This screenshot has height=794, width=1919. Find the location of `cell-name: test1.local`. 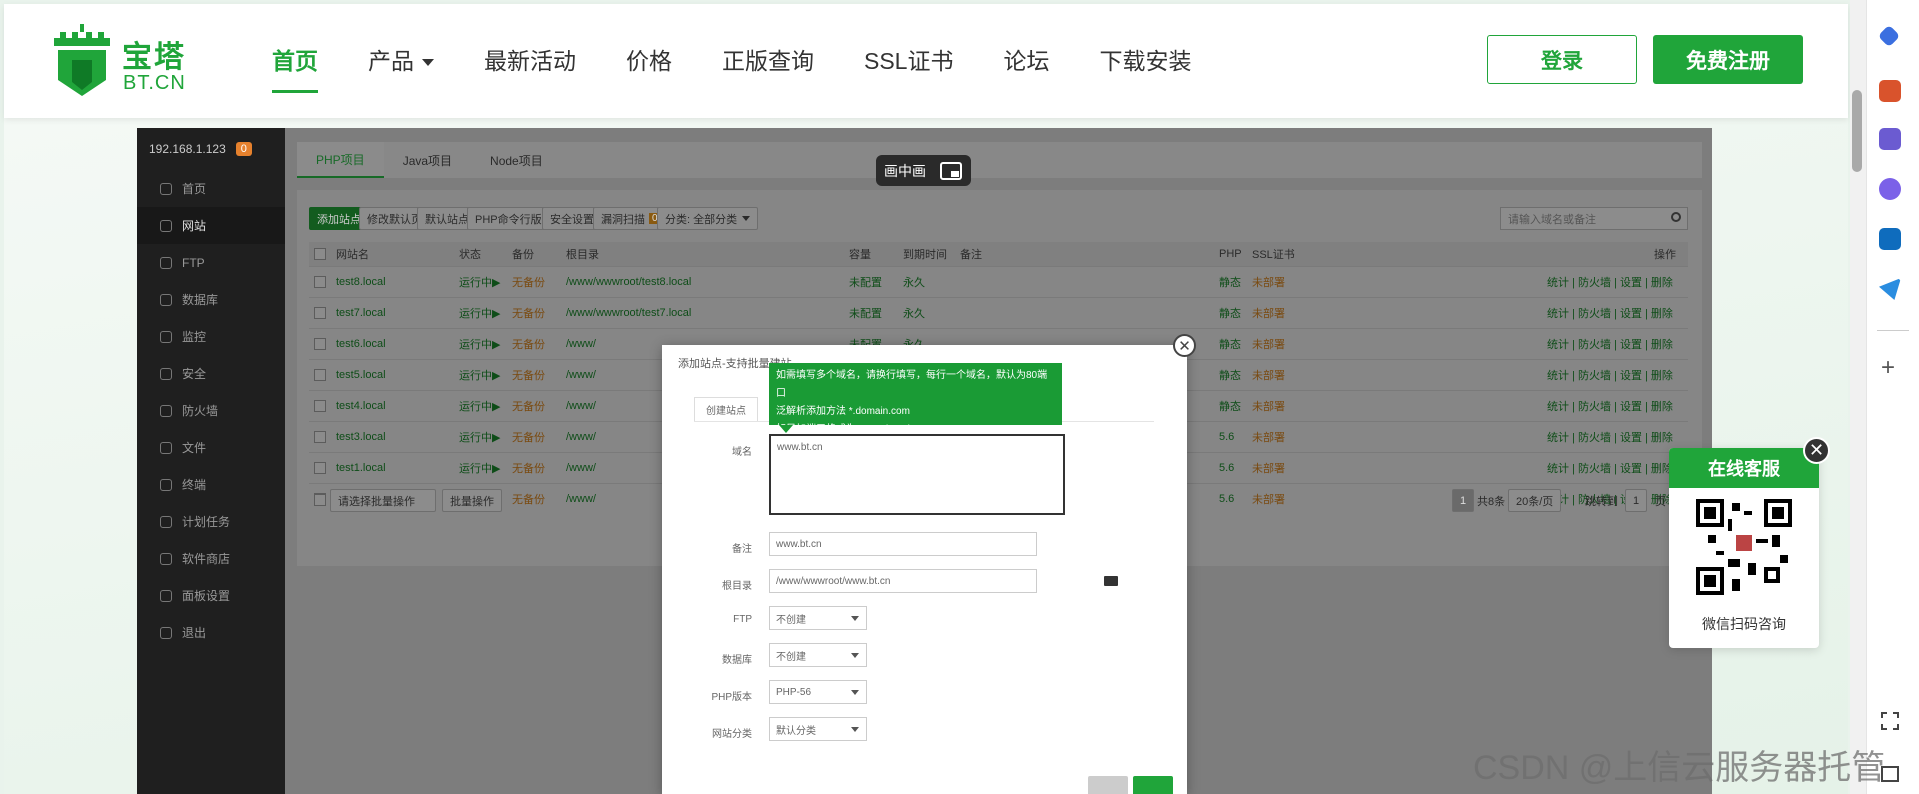

cell-name: test1.local is located at coordinates (361, 468).